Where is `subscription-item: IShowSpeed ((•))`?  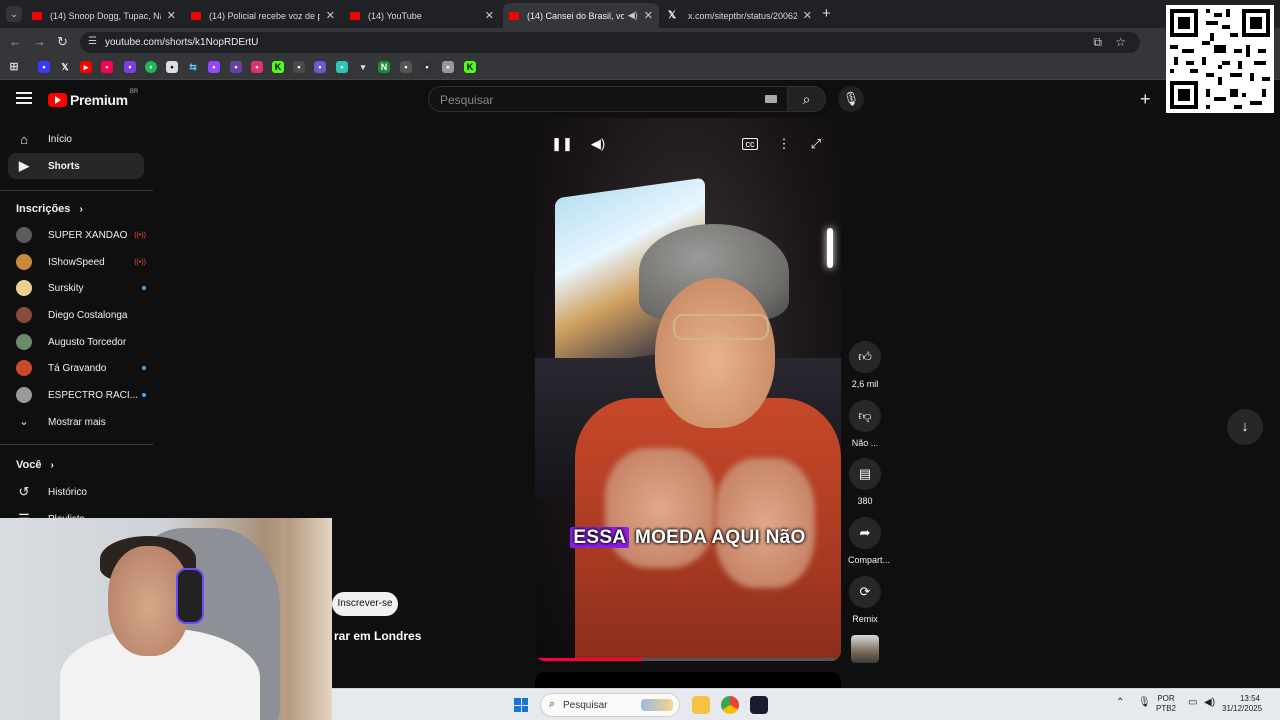
subscription-item: IShowSpeed ((•)) is located at coordinates (81, 262).